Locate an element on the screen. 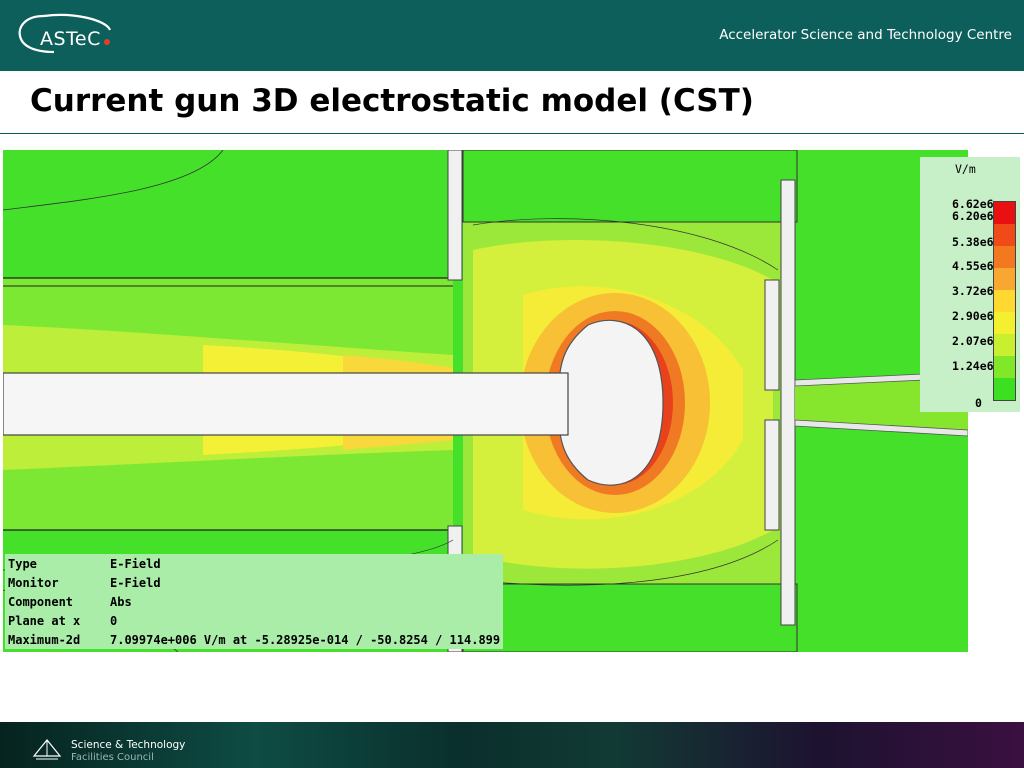  info-row: Type E-Field is located at coordinates (254, 563).